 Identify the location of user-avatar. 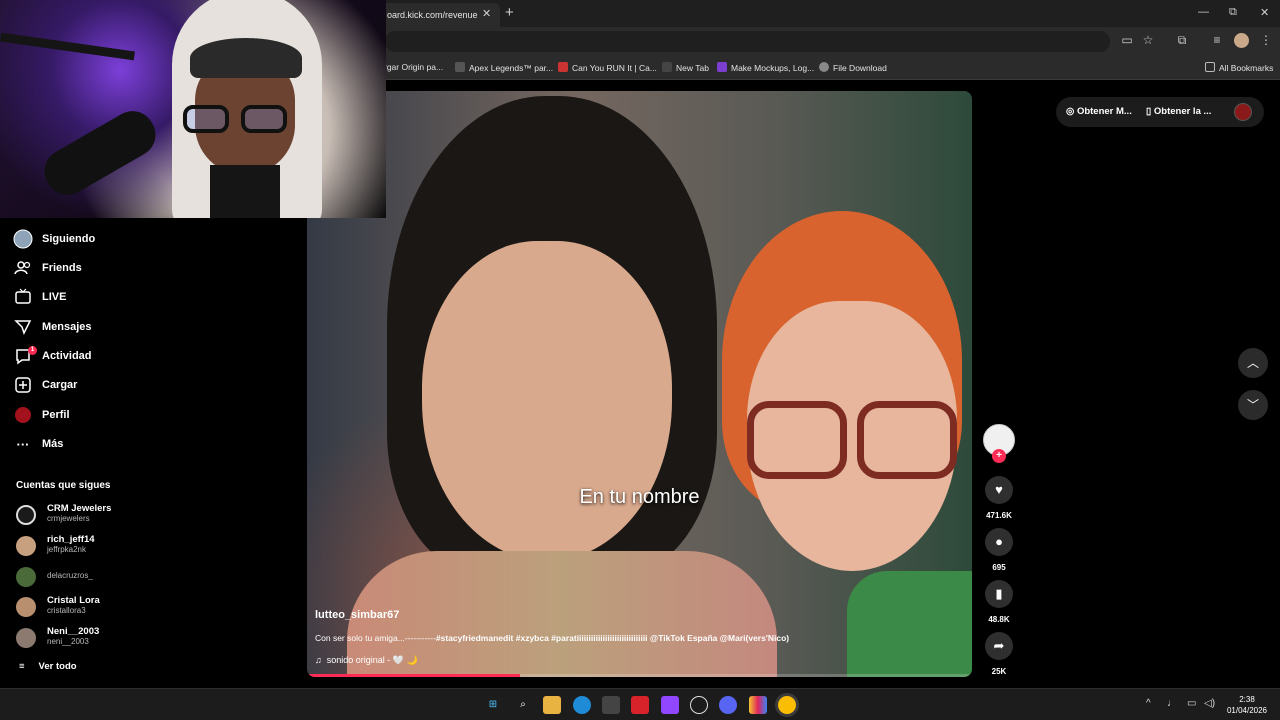
(1243, 112).